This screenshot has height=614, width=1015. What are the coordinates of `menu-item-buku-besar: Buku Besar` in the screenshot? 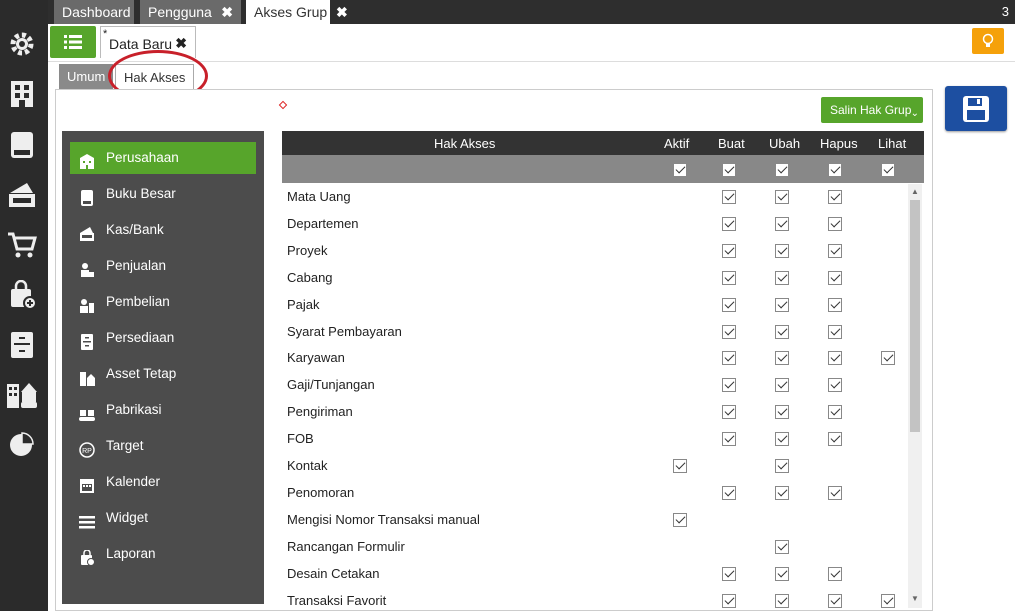 It's located at (163, 194).